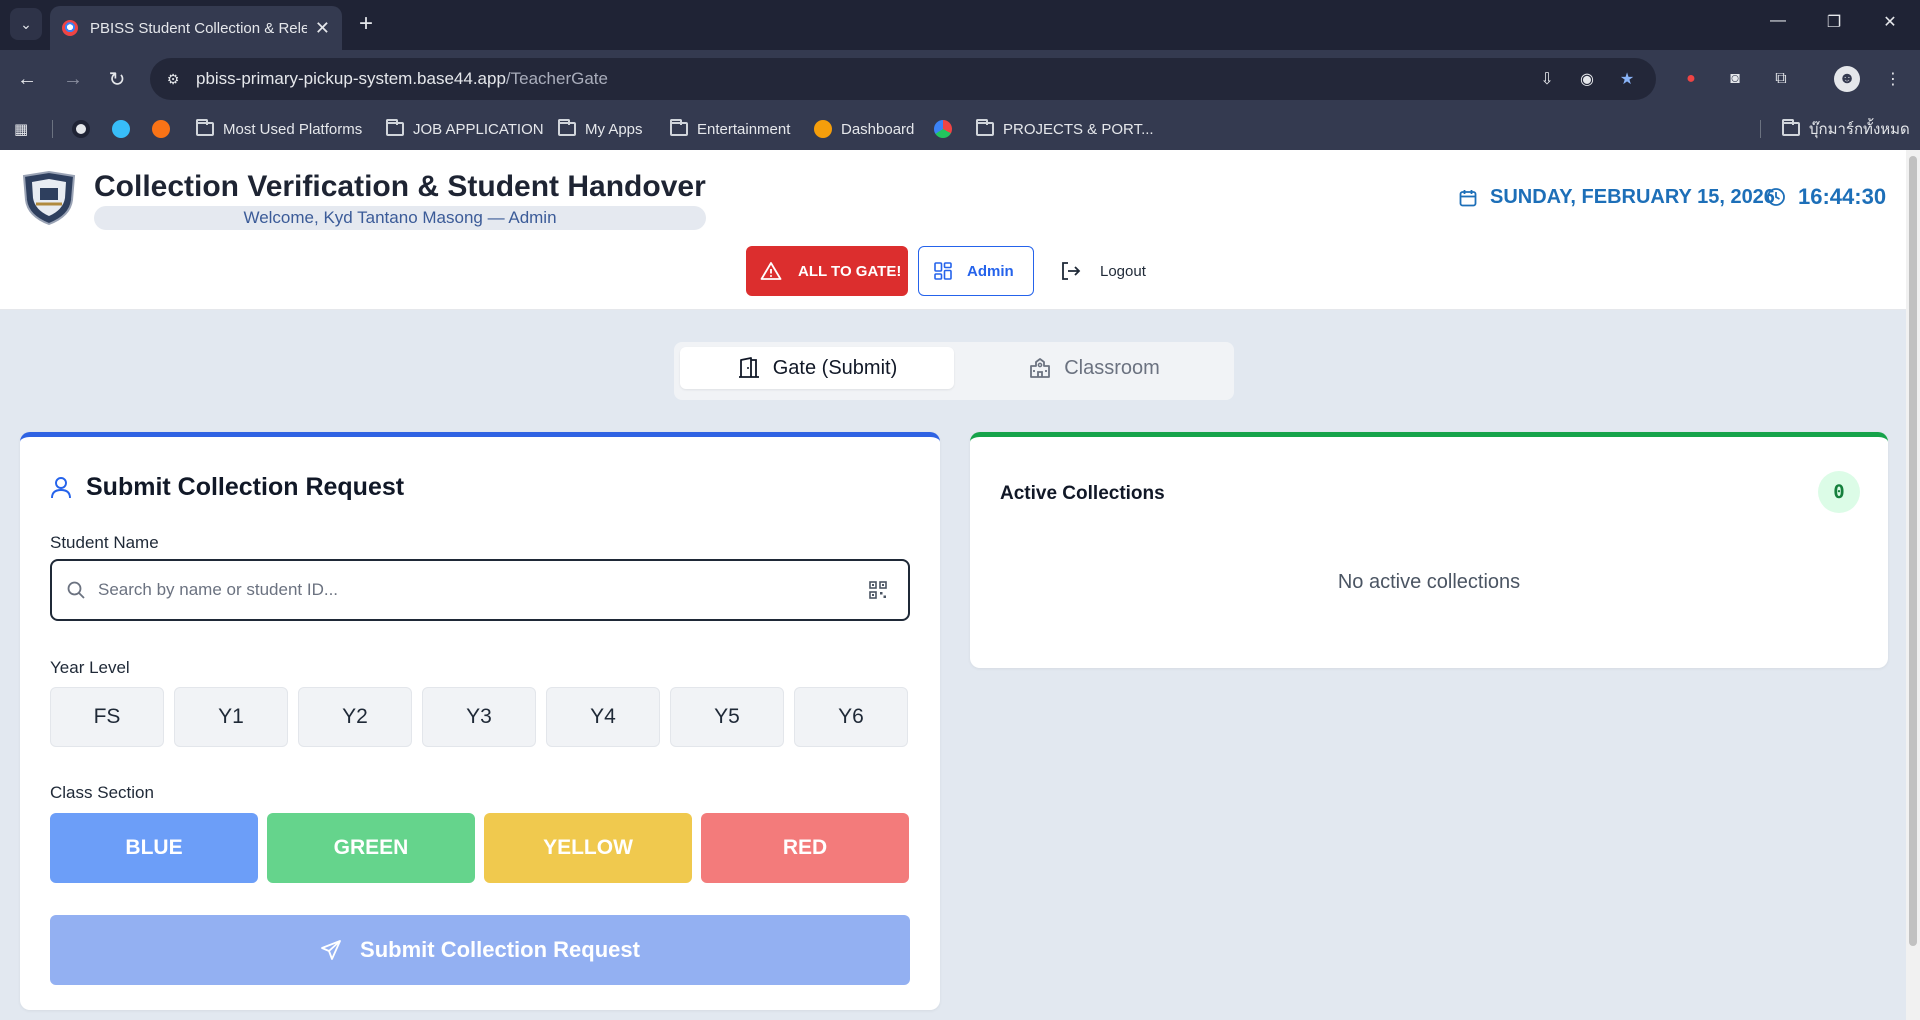  I want to click on profile-avatar: ☻, so click(1847, 79).